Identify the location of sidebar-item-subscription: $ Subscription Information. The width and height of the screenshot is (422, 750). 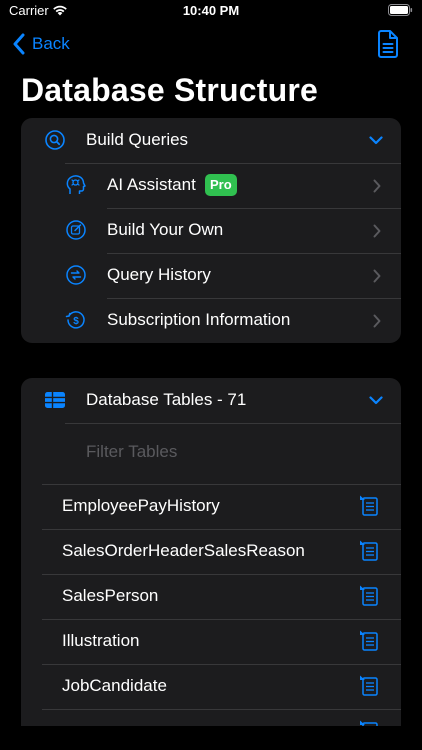
(211, 320).